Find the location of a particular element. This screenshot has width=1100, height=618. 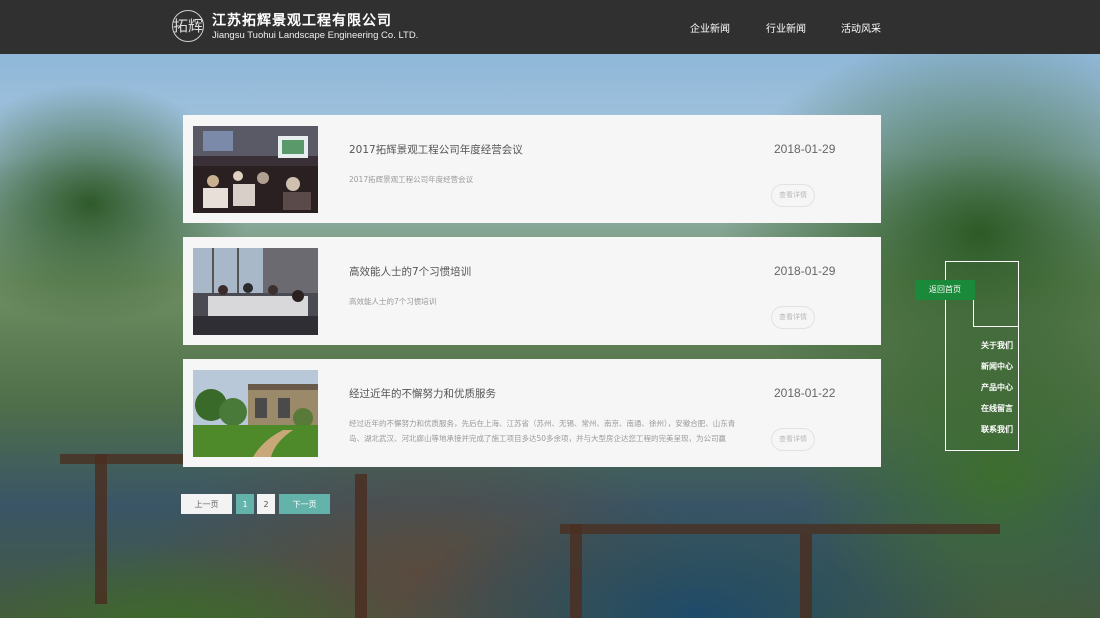

company-name-cn: 江苏拓辉景观工程有限公司 is located at coordinates (302, 21).